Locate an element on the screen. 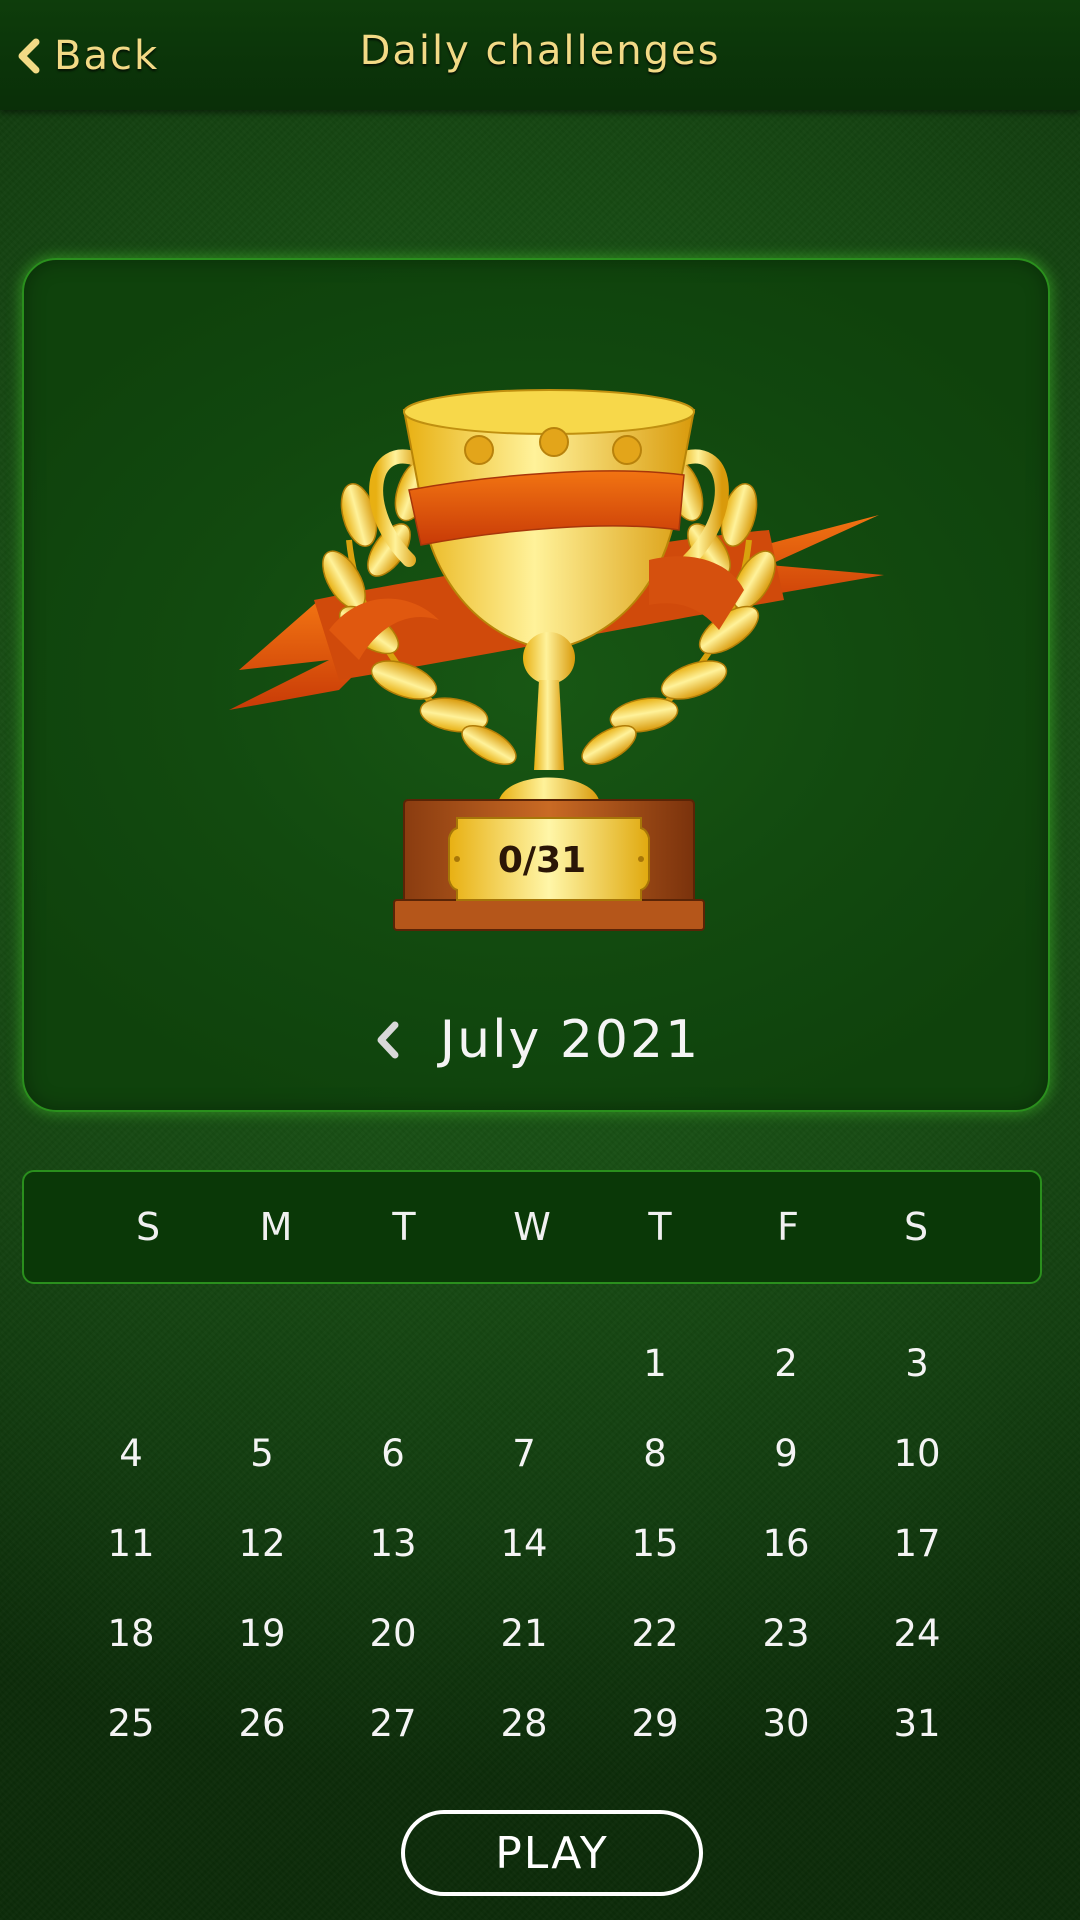  calendar-day: 10 is located at coordinates (917, 1453).